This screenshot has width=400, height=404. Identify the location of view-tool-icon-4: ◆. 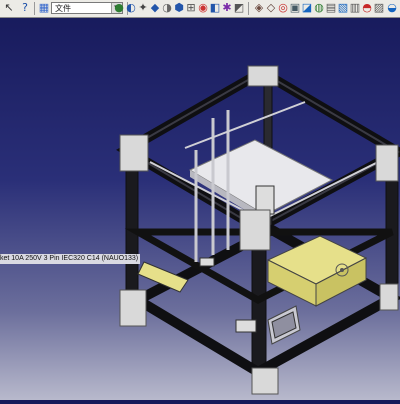
(155, 8).